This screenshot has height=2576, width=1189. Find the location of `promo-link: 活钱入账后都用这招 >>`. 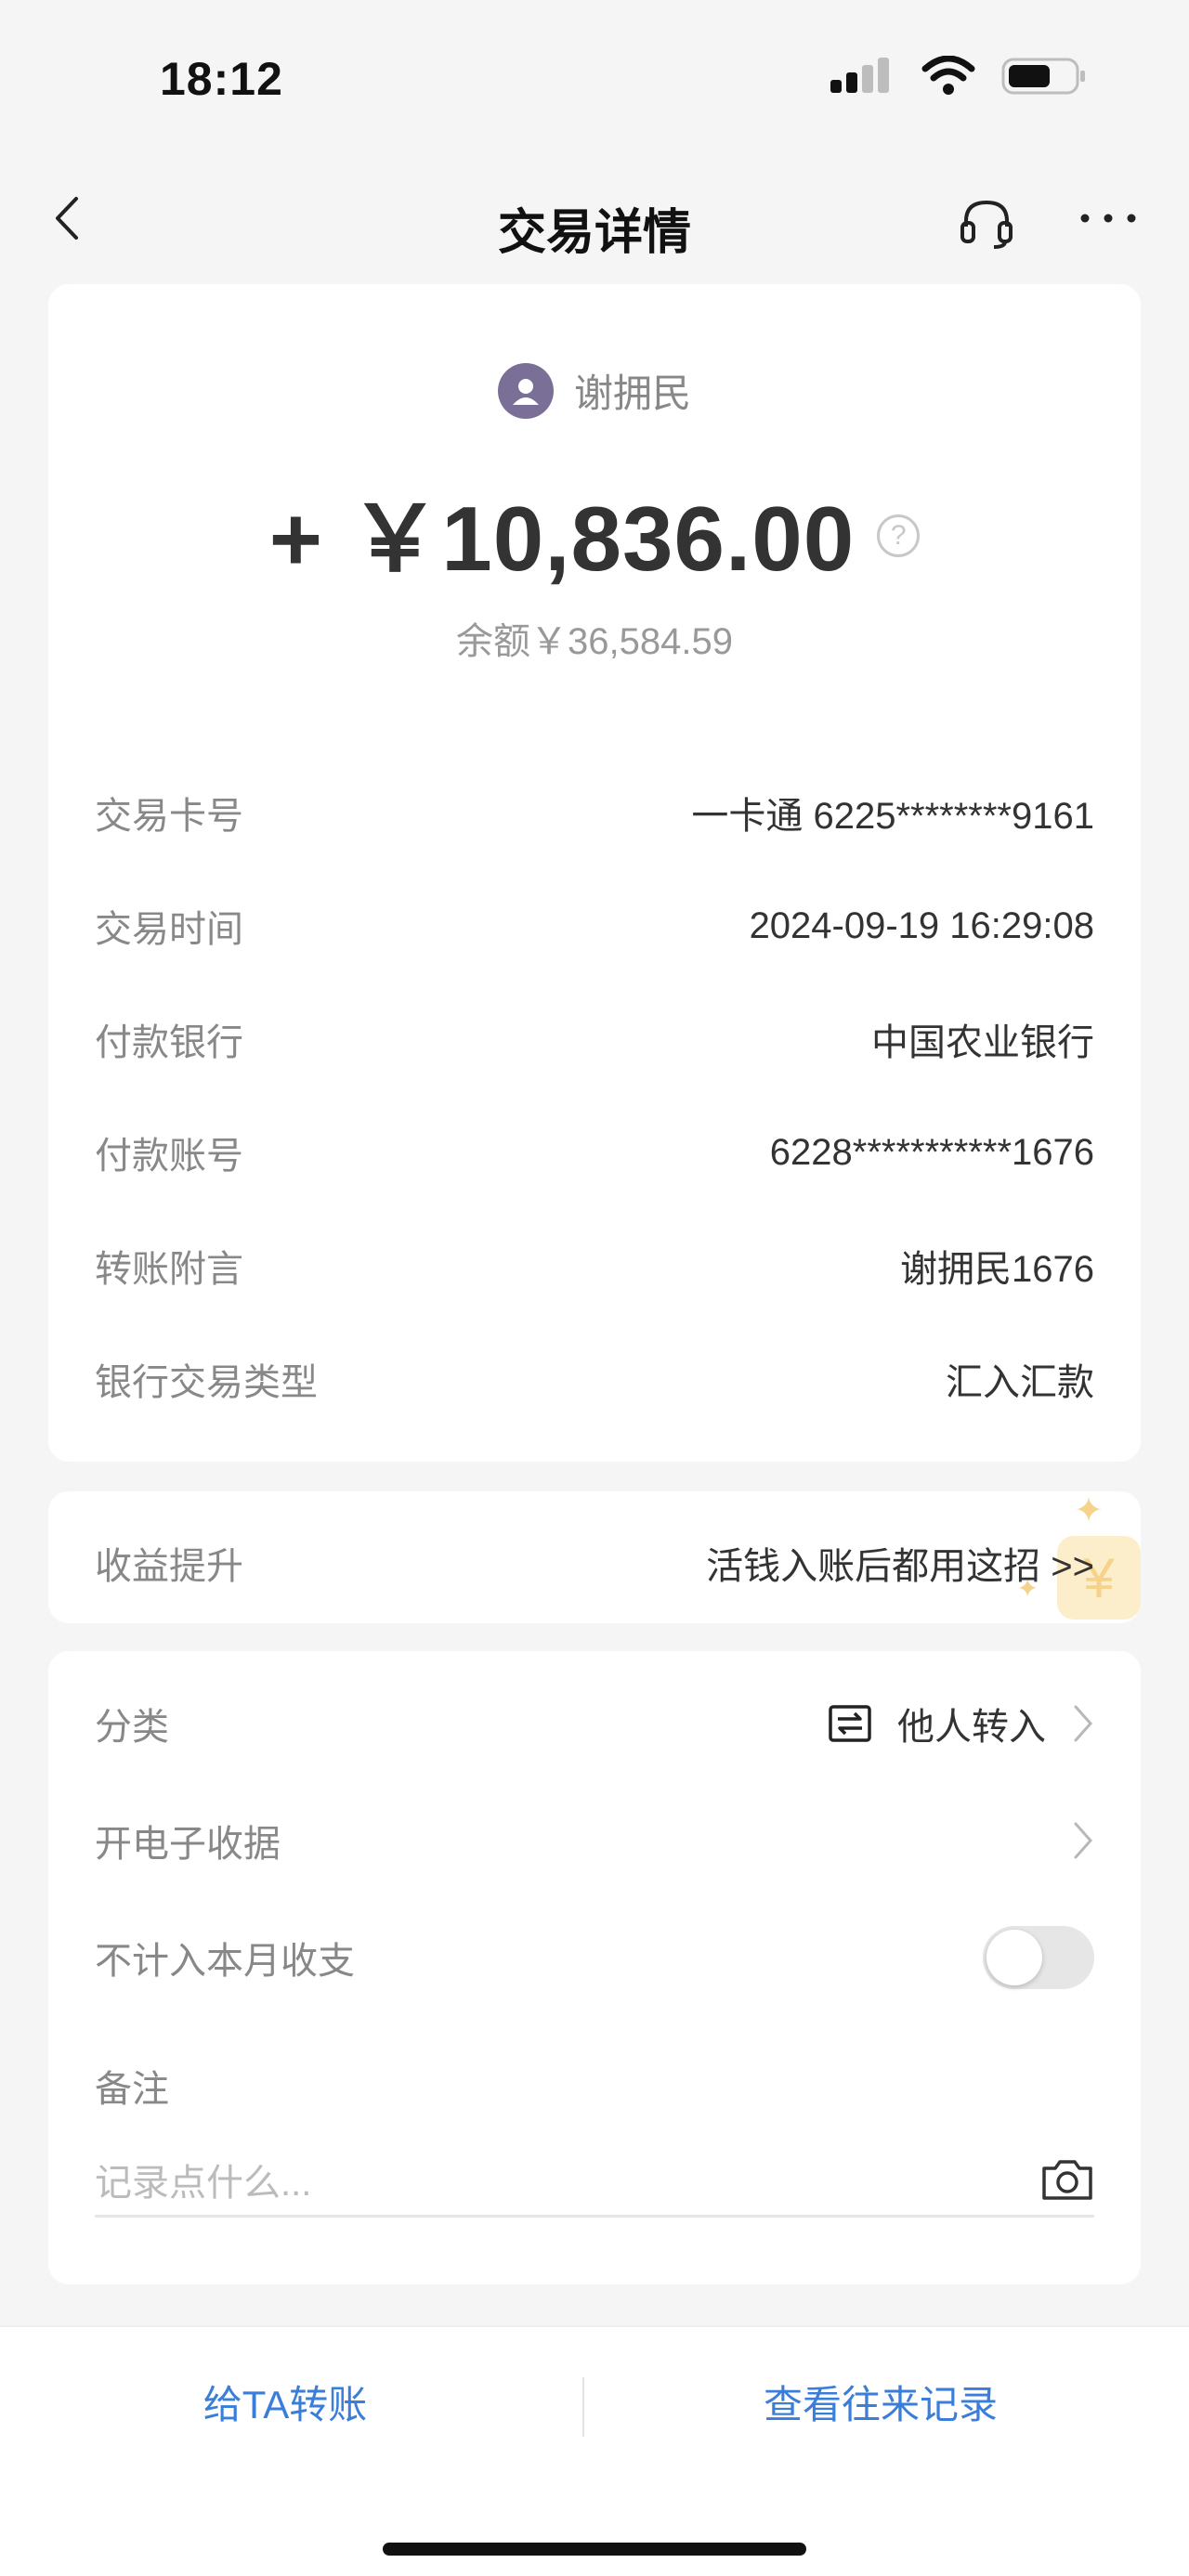

promo-link: 活钱入账后都用这招 >> is located at coordinates (900, 1563).